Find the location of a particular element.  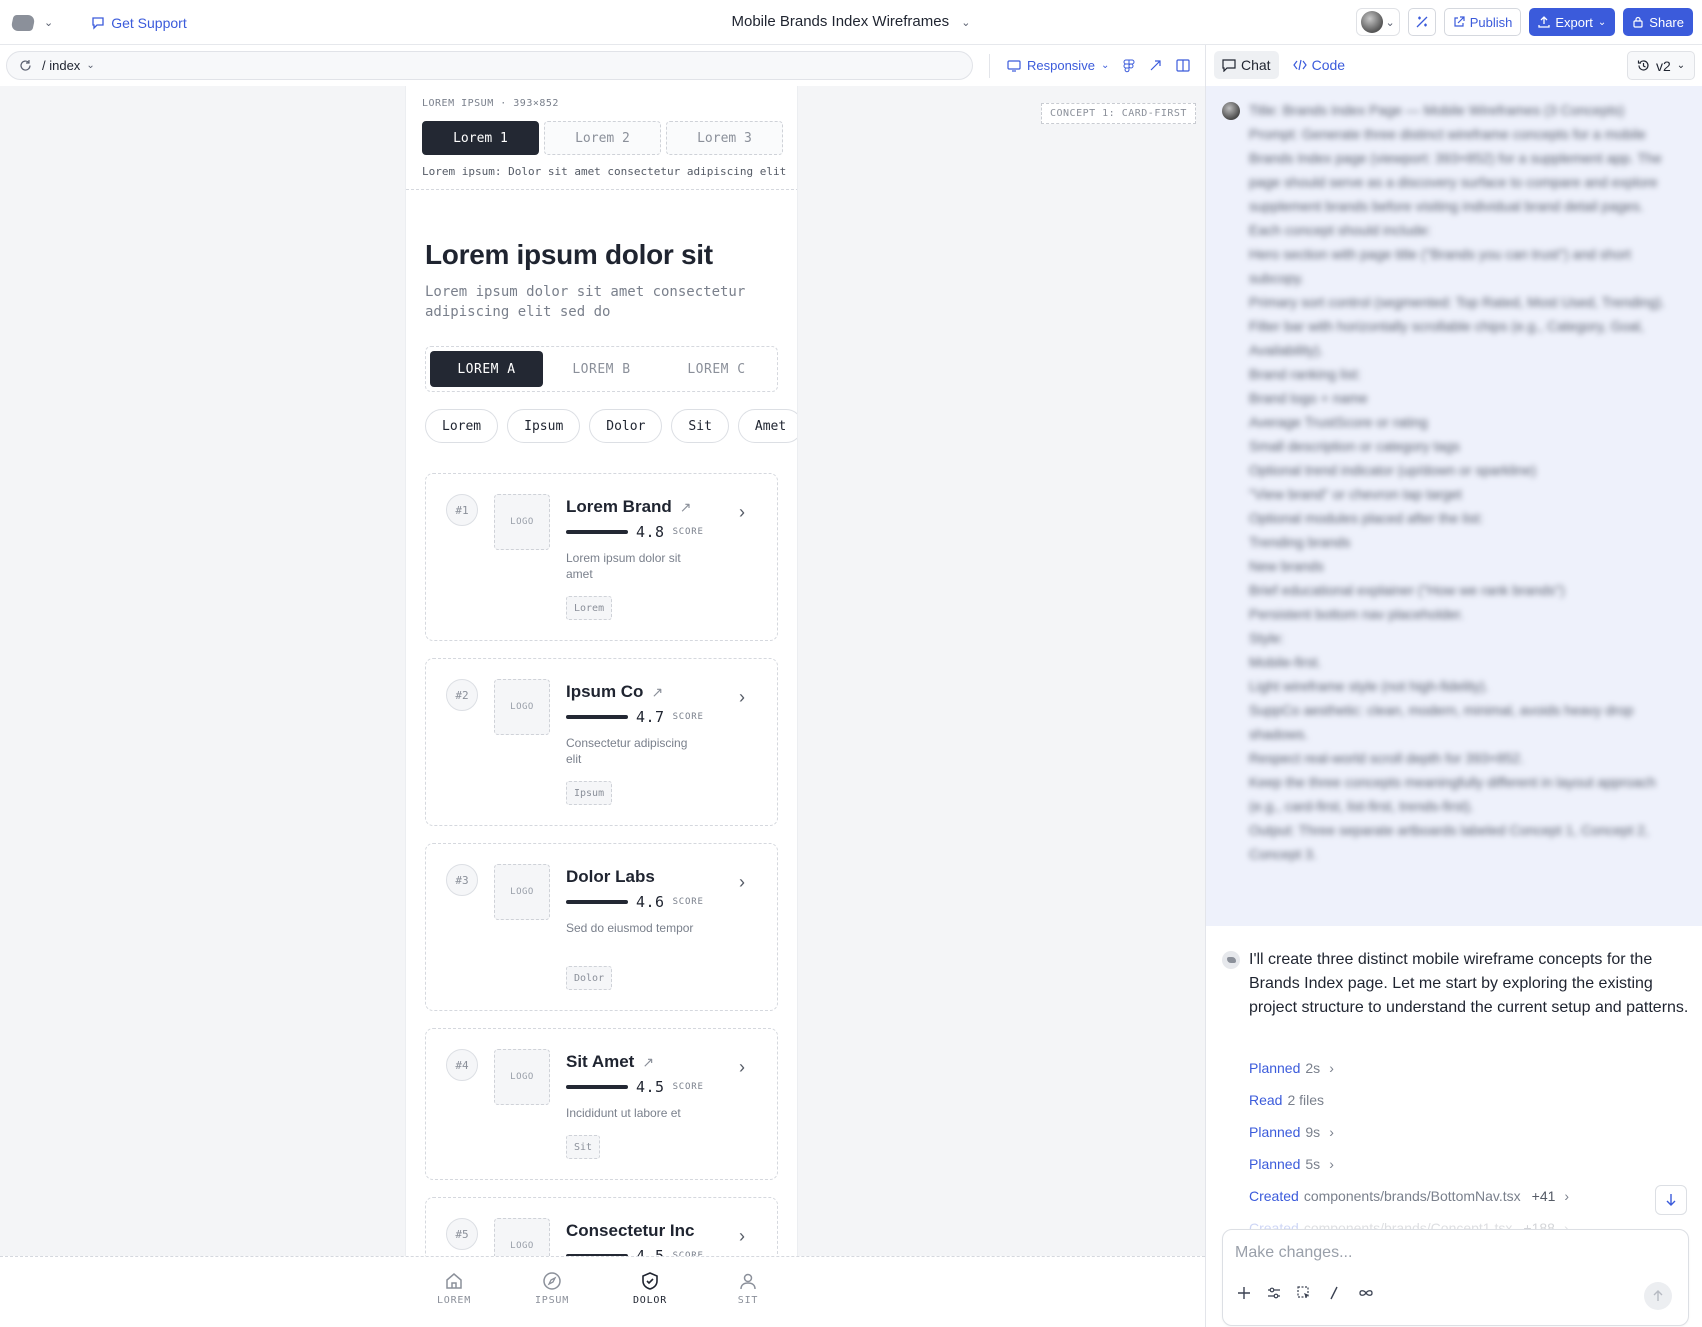

score-row: 4.7 SCORE is located at coordinates (635, 717).